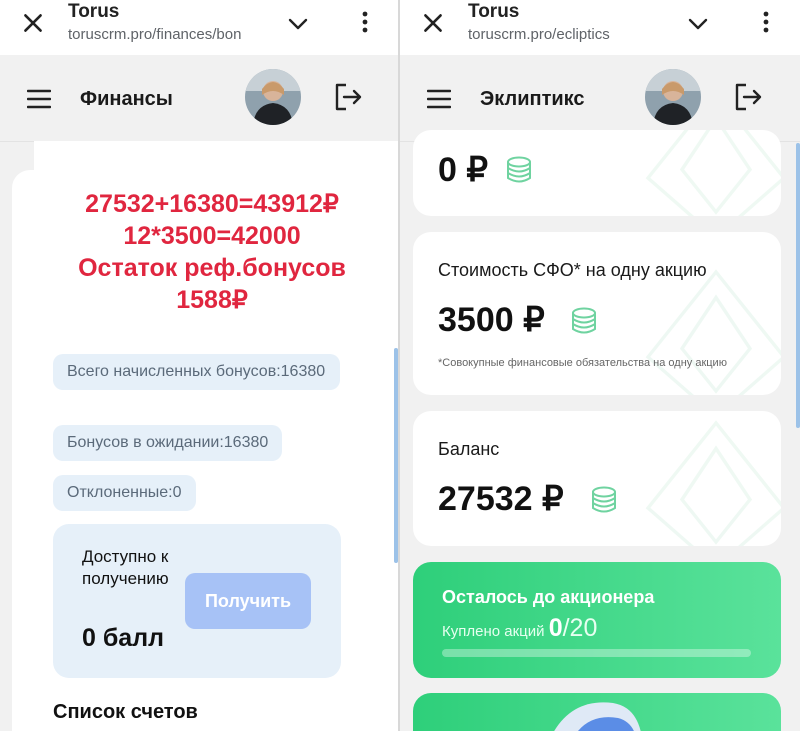  I want to click on overlay-backdrop, so click(216, 161).